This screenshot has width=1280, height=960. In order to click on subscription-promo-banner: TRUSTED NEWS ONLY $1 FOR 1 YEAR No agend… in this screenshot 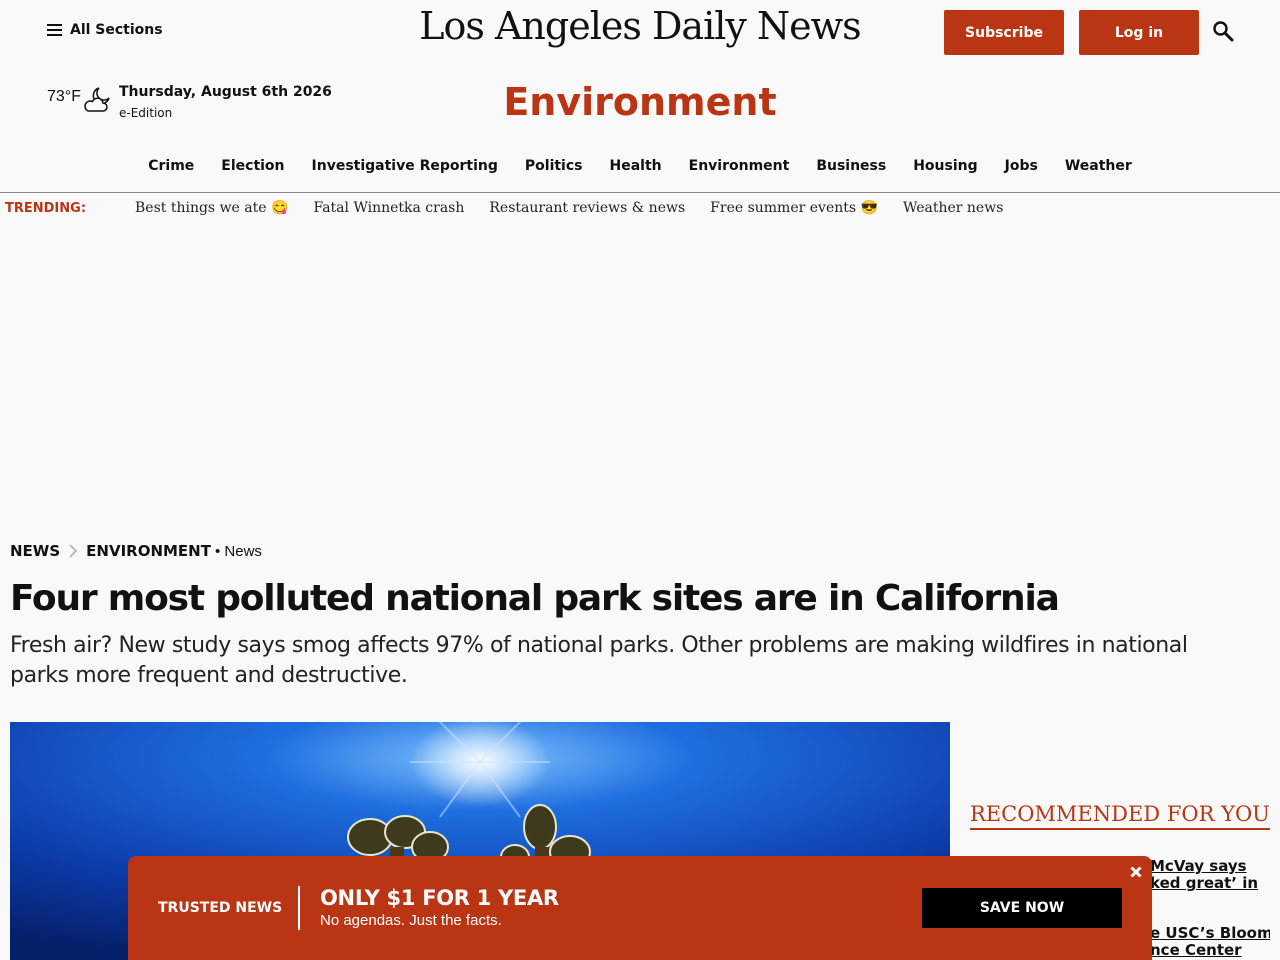, I will do `click(640, 908)`.